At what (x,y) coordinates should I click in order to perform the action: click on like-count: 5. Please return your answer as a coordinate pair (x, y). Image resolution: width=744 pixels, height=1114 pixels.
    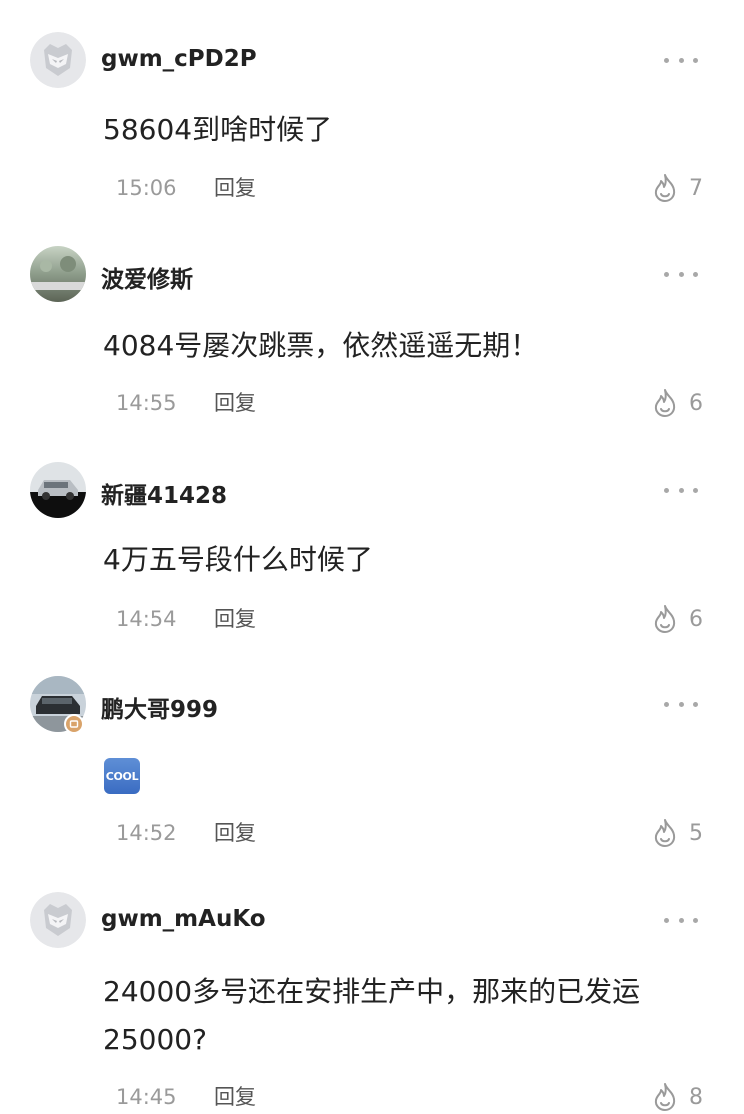
    Looking at the image, I should click on (696, 833).